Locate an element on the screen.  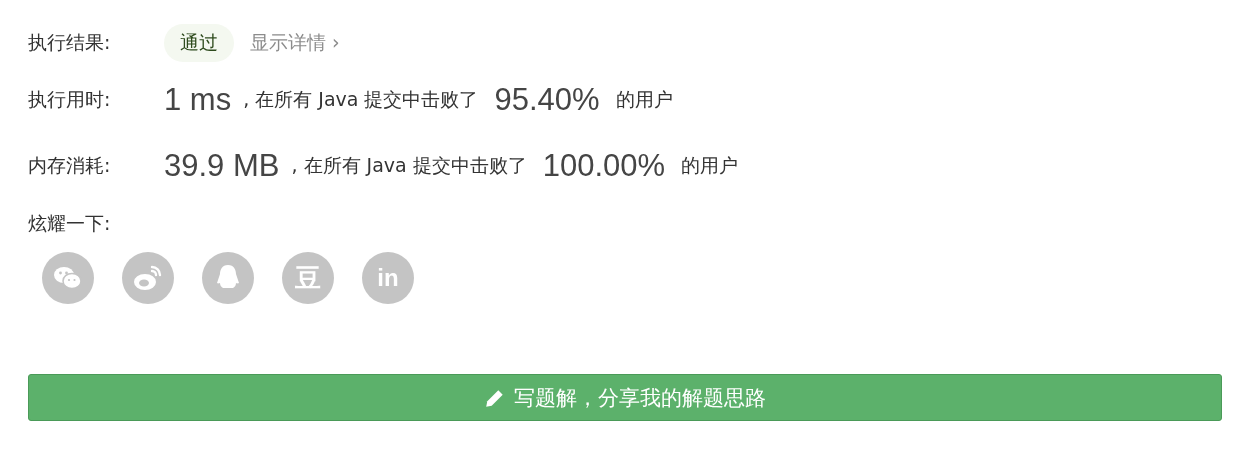
stat-percent: 100.00% is located at coordinates (604, 166).